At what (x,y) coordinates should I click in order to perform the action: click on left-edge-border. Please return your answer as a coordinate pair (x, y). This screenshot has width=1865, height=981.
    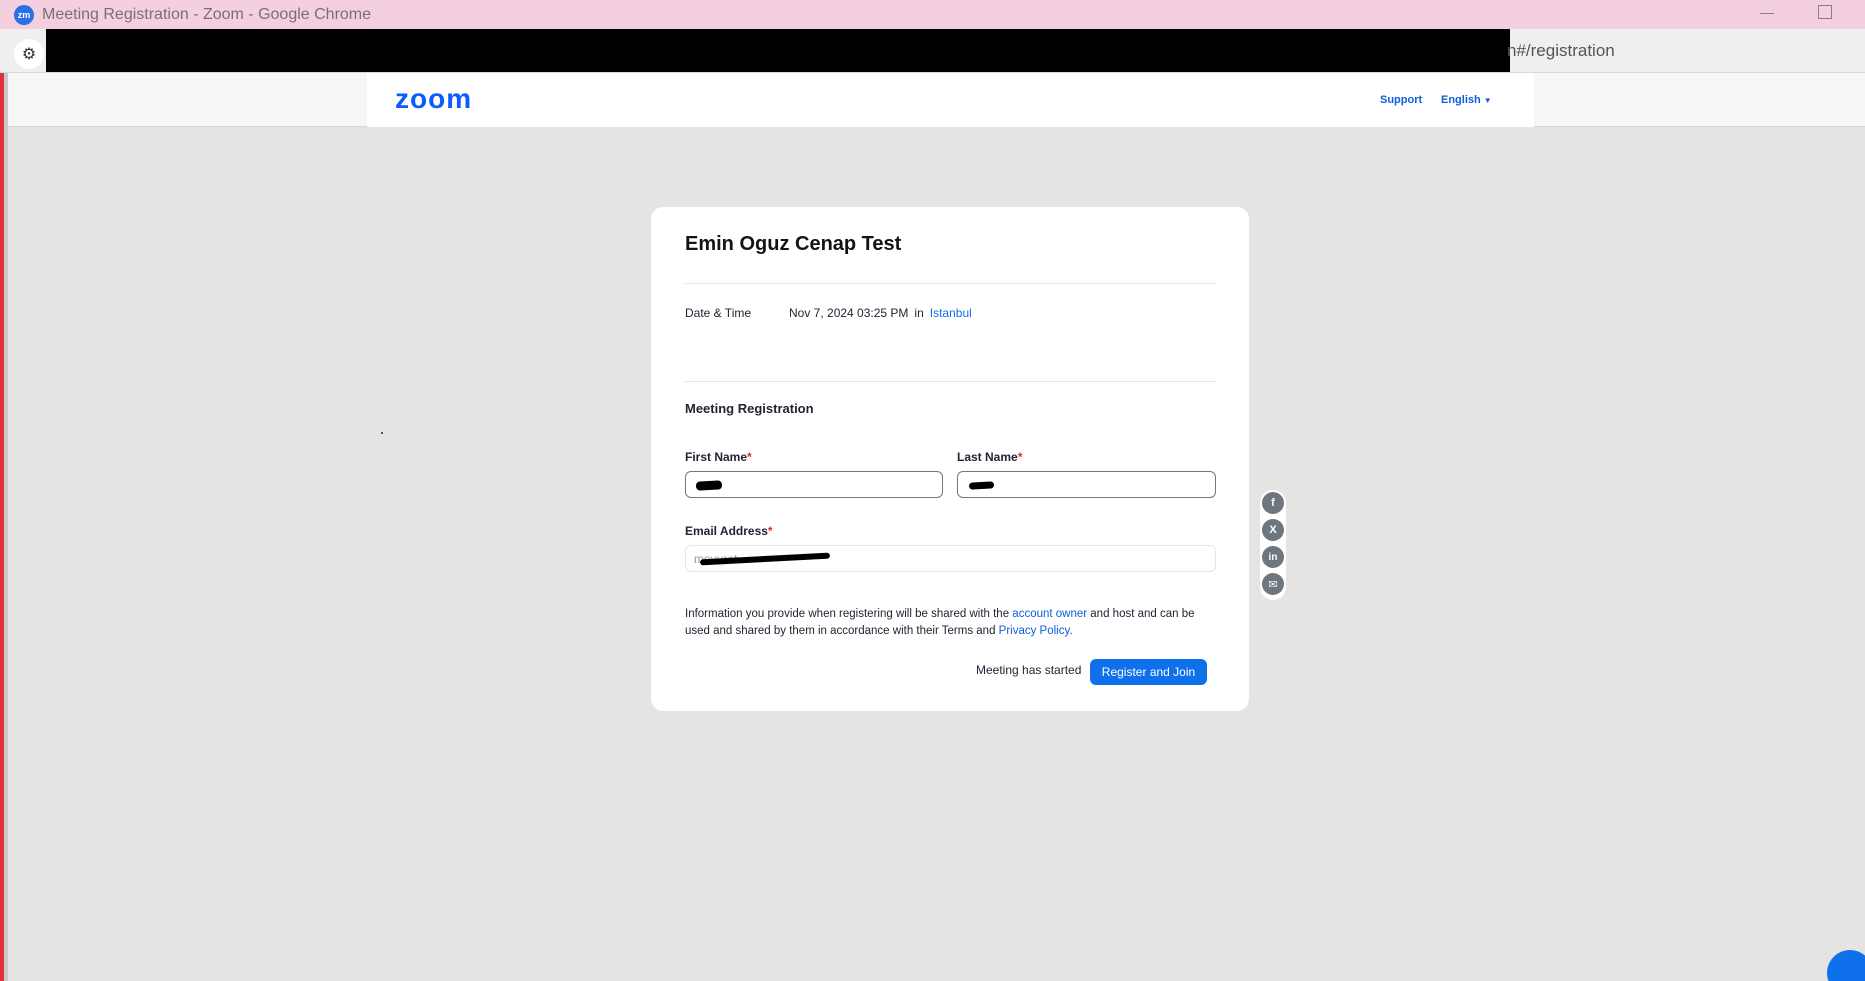
    Looking at the image, I should click on (6, 527).